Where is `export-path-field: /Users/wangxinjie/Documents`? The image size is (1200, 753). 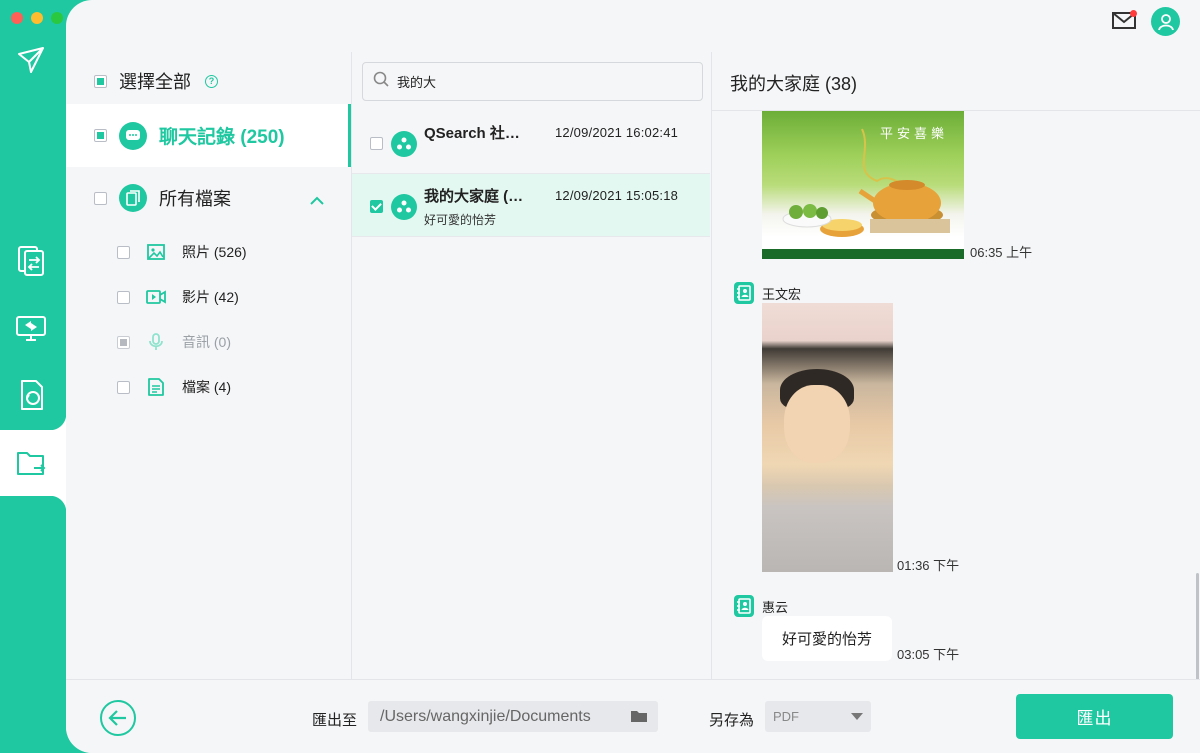
export-path-field: /Users/wangxinjie/Documents is located at coordinates (513, 716).